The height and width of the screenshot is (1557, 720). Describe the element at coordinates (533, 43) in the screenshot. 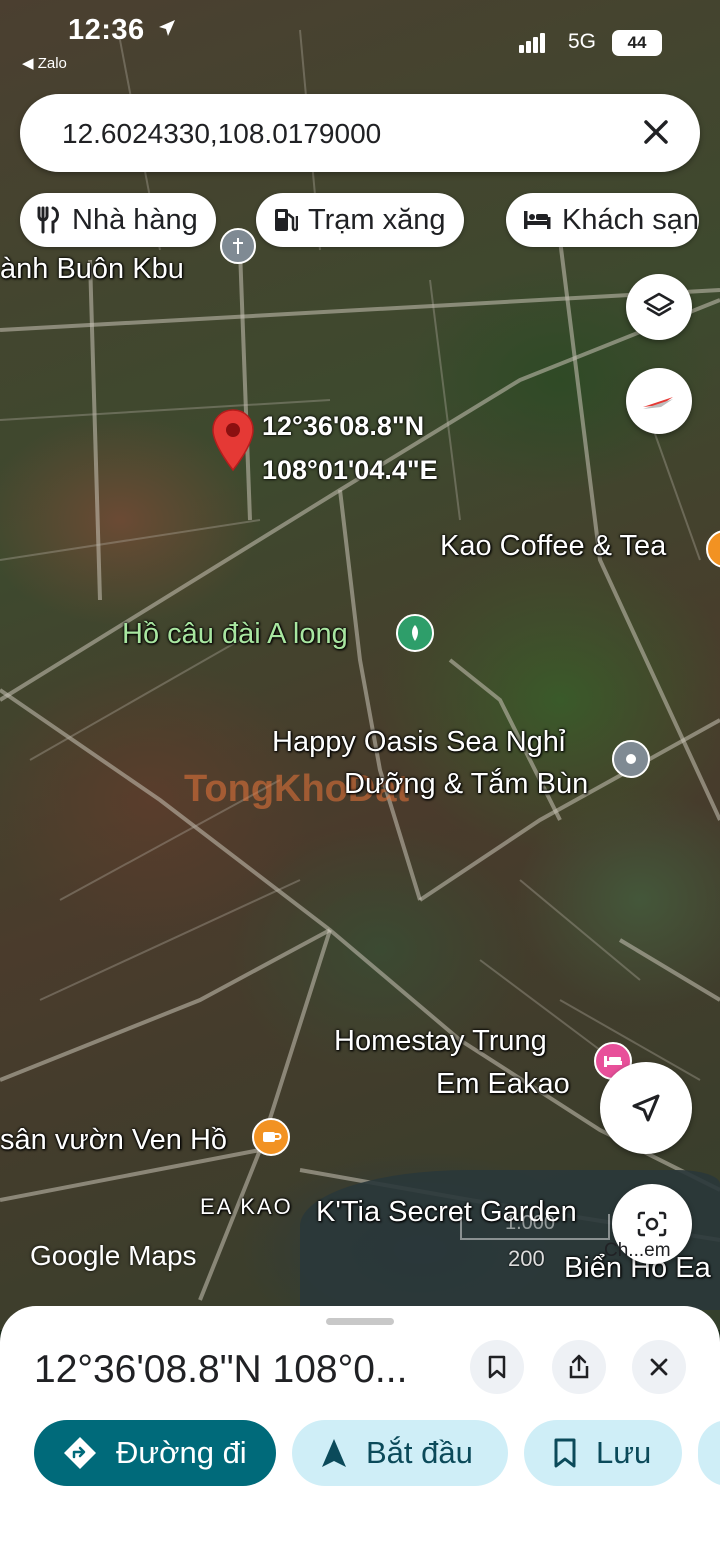

I see `signal-icon` at that location.